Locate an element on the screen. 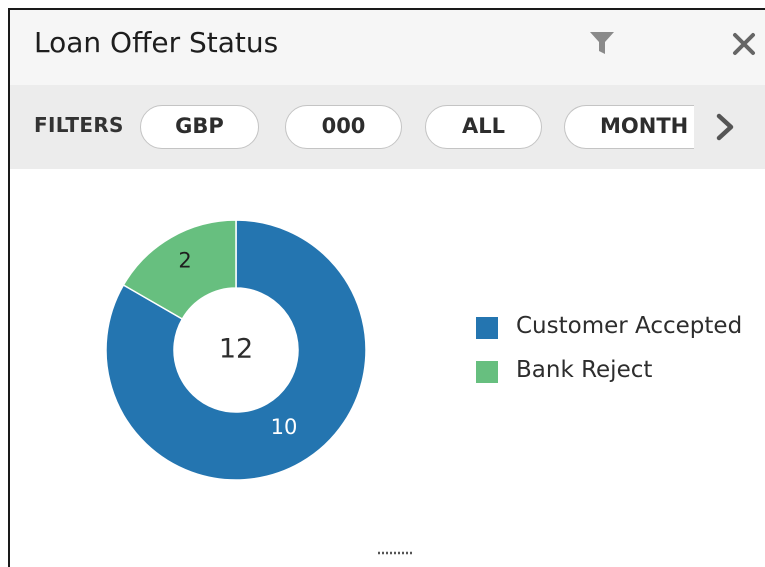 This screenshot has height=567, width=765. filter-icon is located at coordinates (602, 43).